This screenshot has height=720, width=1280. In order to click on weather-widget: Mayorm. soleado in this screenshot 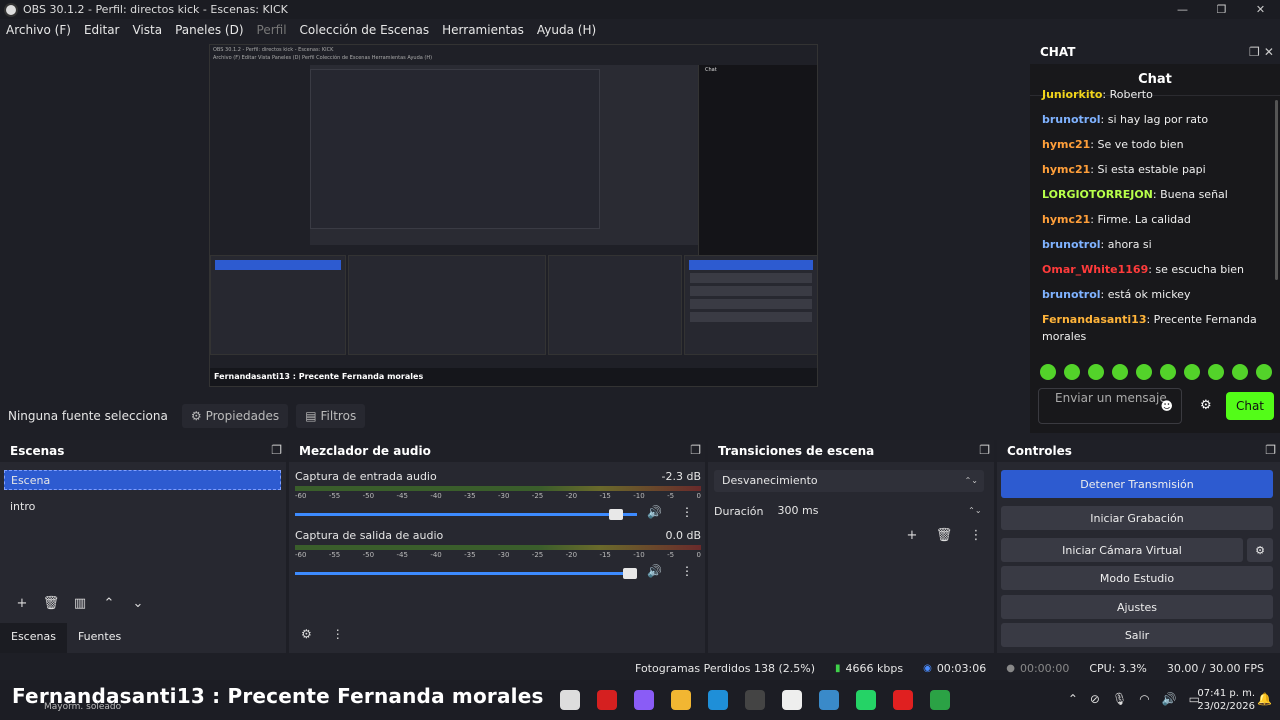, I will do `click(82, 707)`.